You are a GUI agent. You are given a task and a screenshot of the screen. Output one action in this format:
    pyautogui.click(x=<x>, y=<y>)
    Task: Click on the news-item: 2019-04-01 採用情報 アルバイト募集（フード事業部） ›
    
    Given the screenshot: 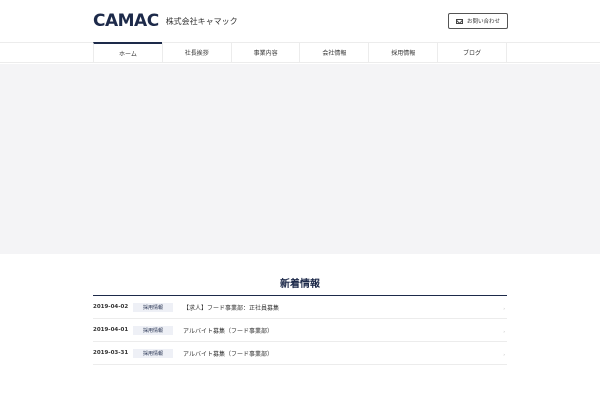 What is the action you would take?
    pyautogui.click(x=300, y=330)
    